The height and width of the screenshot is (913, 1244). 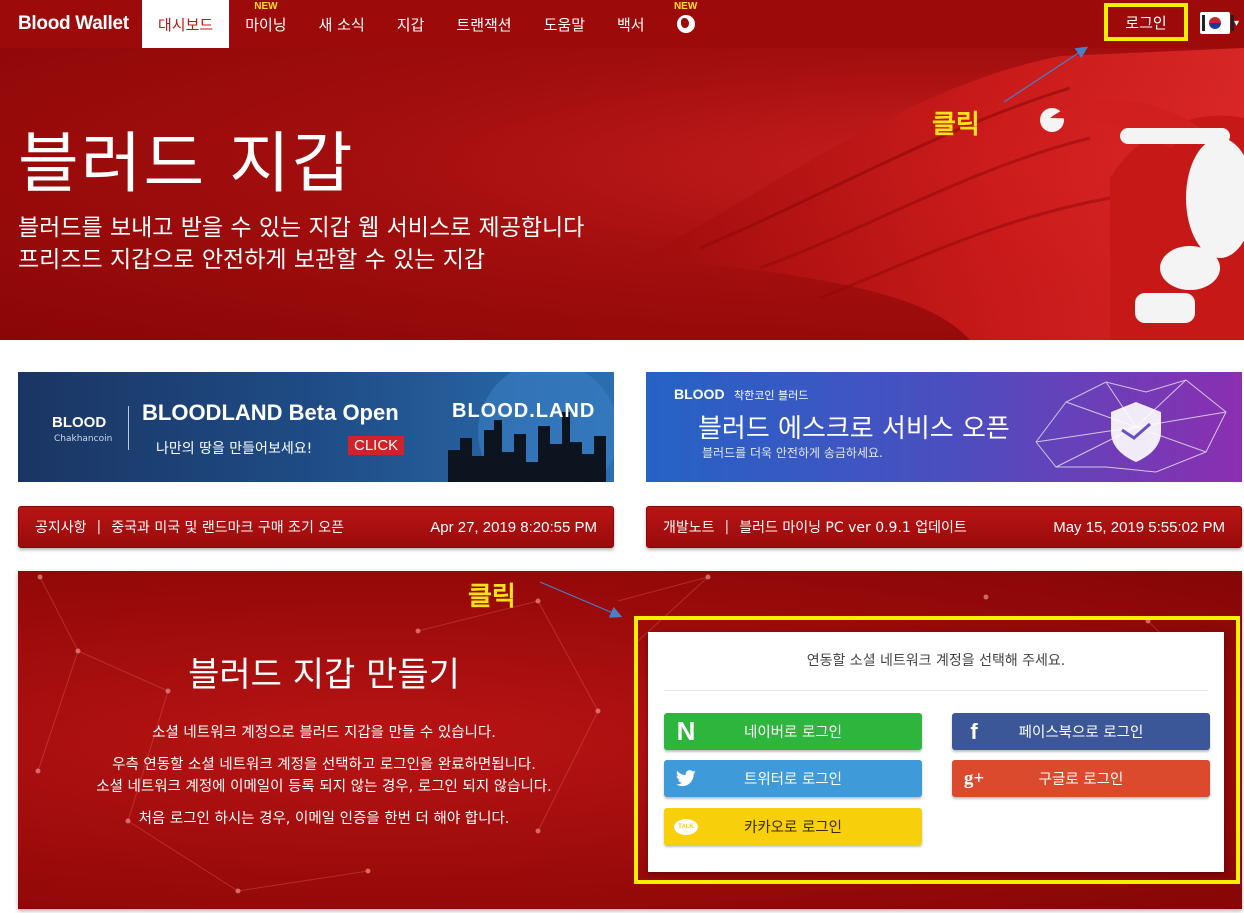 What do you see at coordinates (301, 228) in the screenshot?
I see `hero-subtitle-line1: 블러드를 보내고 받을 수 있는 지갑 웹 서비스로 제공합니다` at bounding box center [301, 228].